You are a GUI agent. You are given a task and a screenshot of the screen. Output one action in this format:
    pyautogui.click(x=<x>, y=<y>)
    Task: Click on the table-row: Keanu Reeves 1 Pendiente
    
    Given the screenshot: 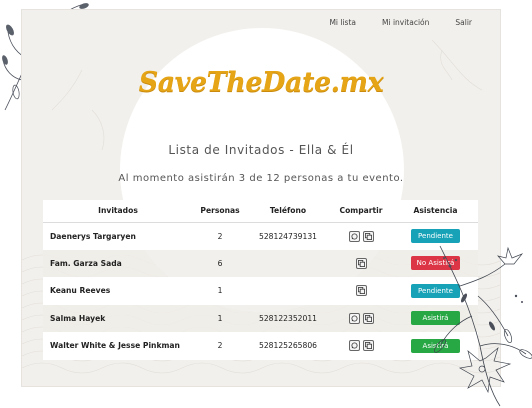 What is the action you would take?
    pyautogui.click(x=260, y=291)
    